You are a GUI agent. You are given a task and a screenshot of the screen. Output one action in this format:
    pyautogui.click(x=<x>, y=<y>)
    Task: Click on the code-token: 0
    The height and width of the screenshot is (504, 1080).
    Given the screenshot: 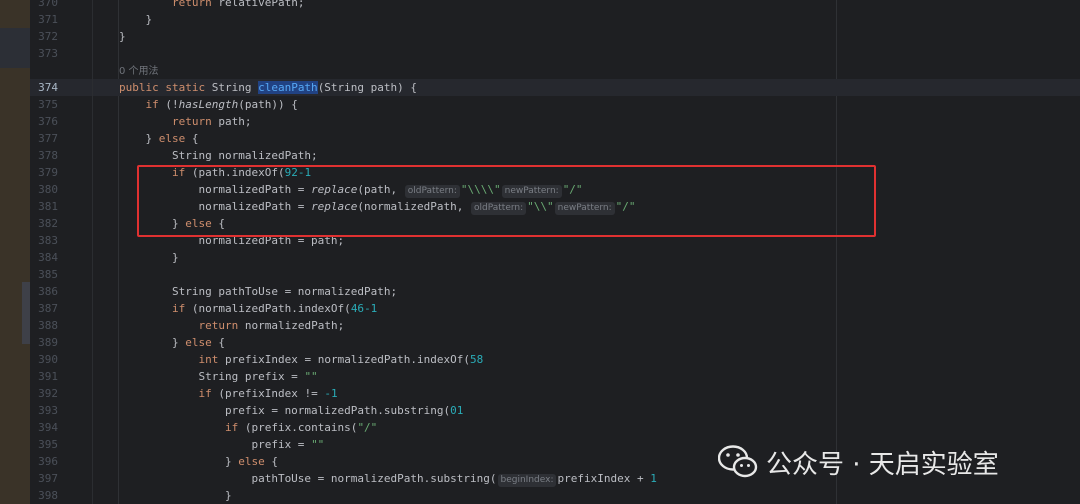 What is the action you would take?
    pyautogui.click(x=453, y=410)
    